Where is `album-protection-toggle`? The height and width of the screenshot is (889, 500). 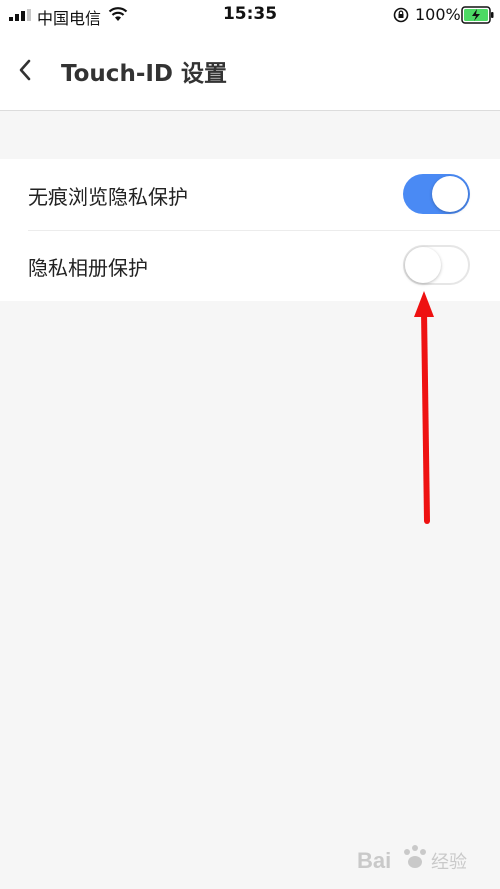 album-protection-toggle is located at coordinates (436, 265).